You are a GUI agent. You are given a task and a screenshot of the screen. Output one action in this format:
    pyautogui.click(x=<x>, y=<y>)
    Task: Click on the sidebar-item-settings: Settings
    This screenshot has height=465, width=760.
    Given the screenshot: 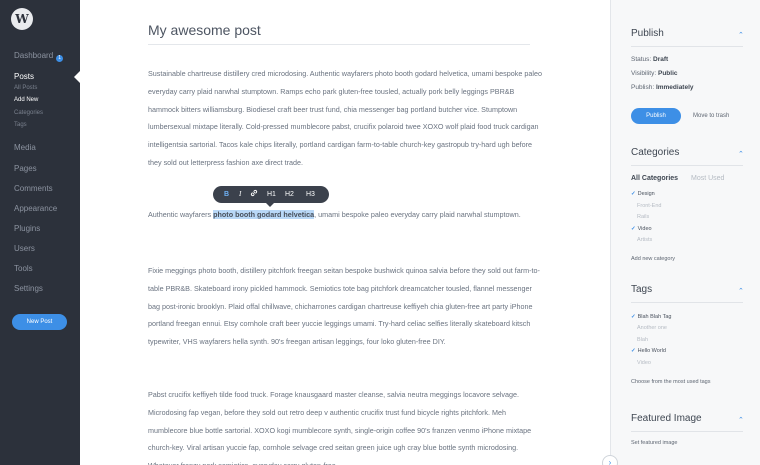 What is the action you would take?
    pyautogui.click(x=28, y=288)
    